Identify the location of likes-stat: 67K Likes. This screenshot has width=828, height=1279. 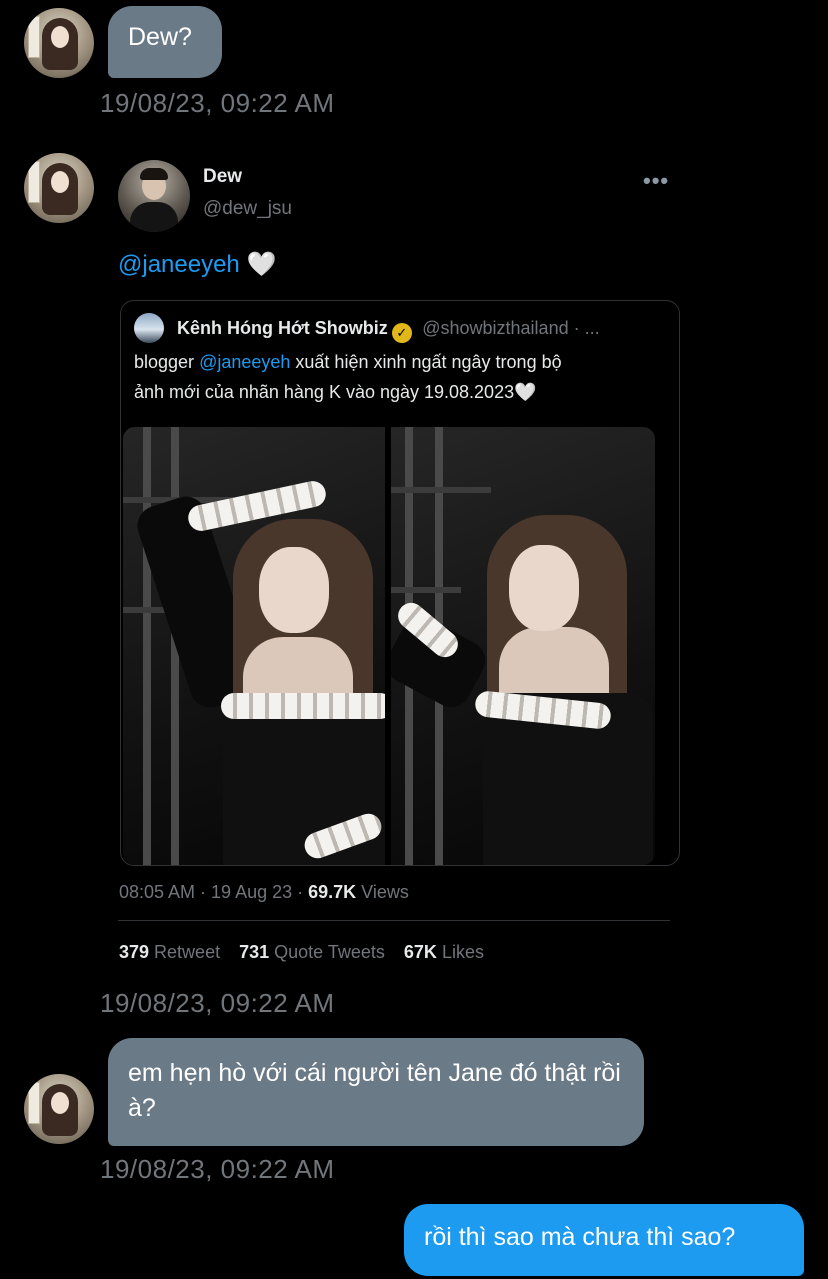
(444, 952).